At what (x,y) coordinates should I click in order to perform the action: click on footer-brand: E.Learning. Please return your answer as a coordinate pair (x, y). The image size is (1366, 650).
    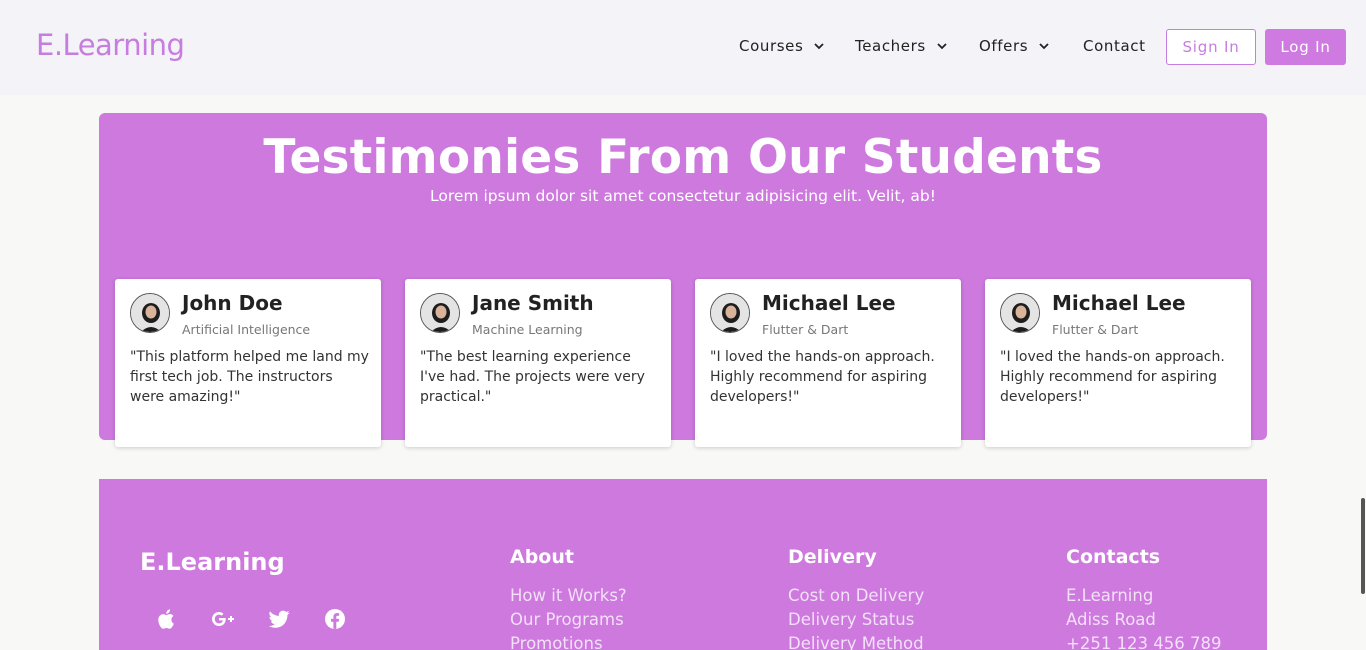
    Looking at the image, I should click on (212, 562).